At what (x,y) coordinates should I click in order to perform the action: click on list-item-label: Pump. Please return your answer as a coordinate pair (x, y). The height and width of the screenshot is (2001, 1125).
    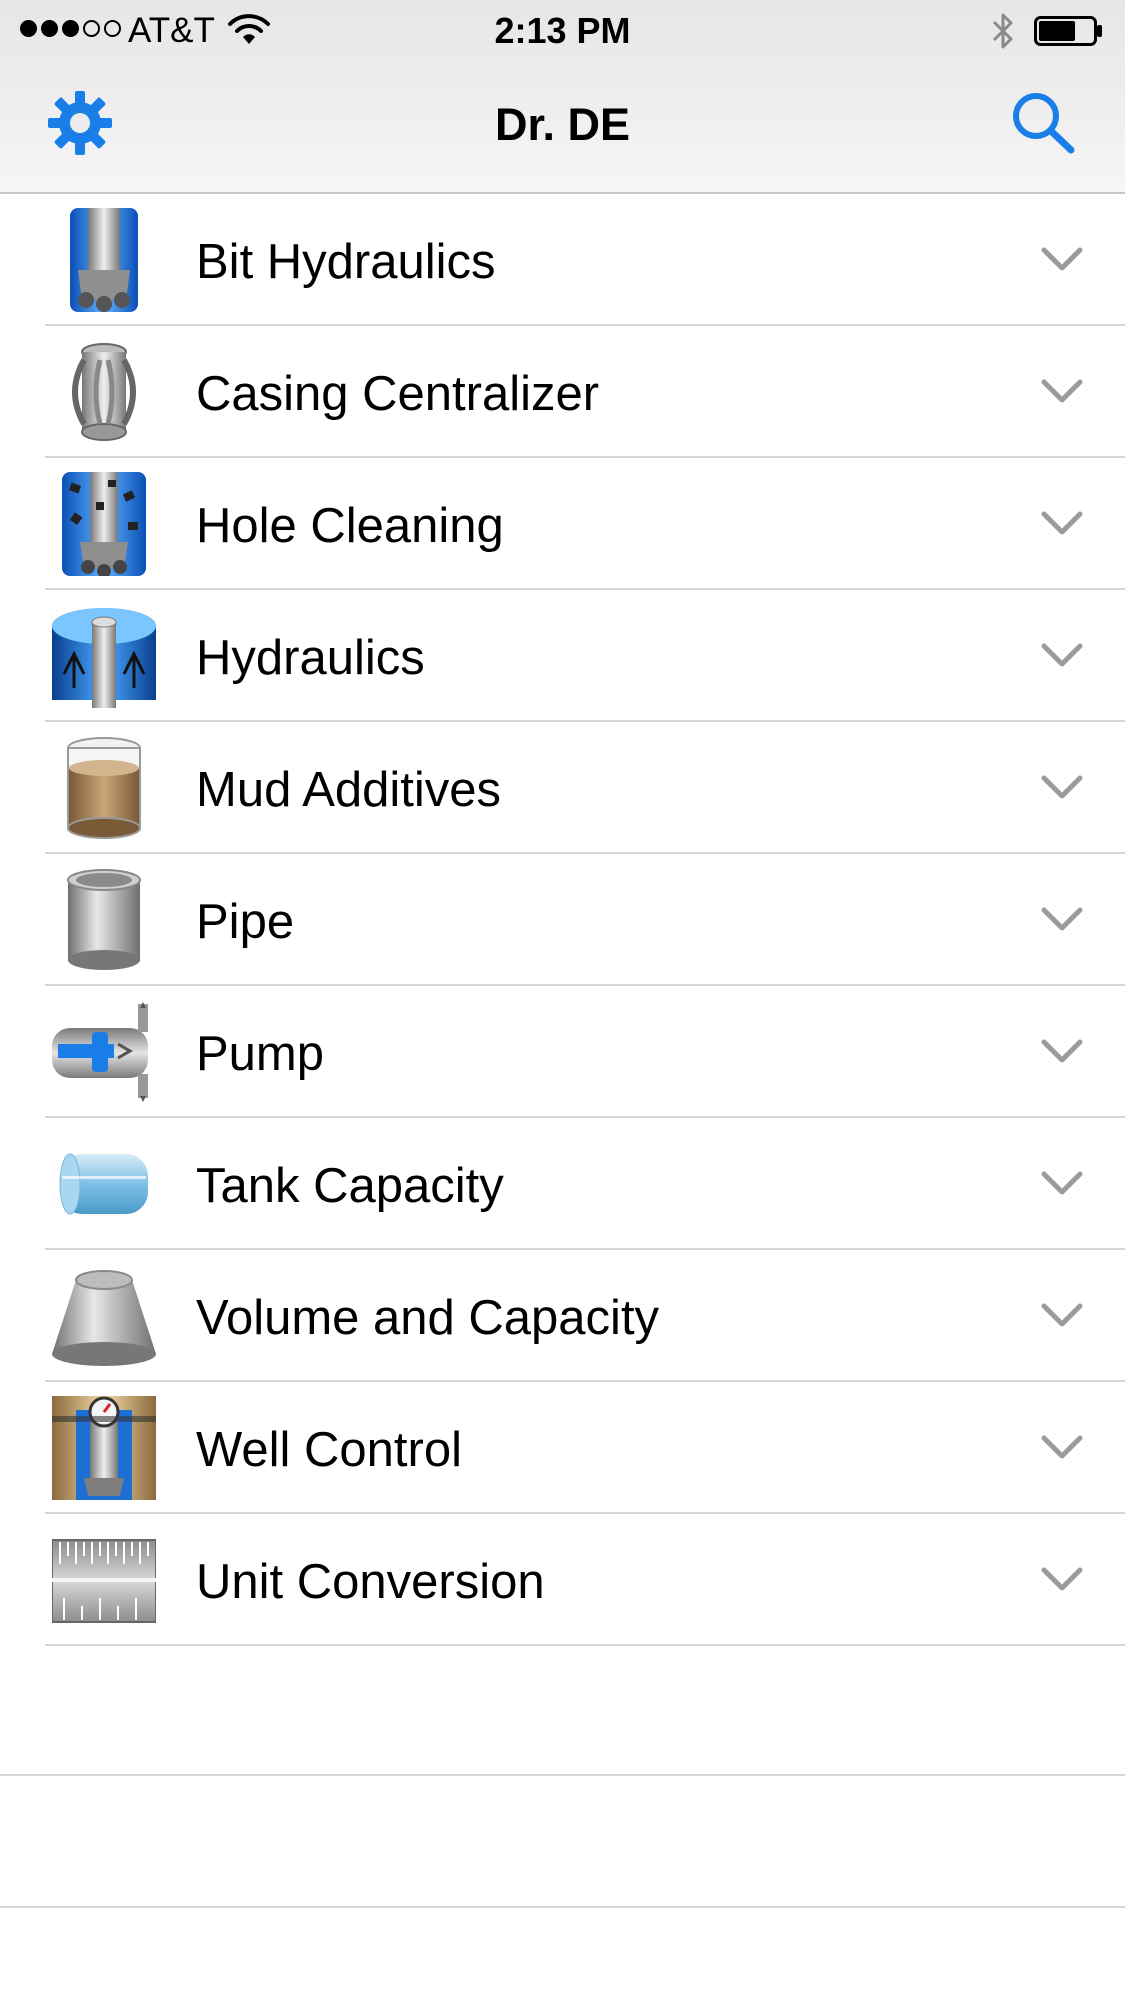
    Looking at the image, I should click on (260, 1054).